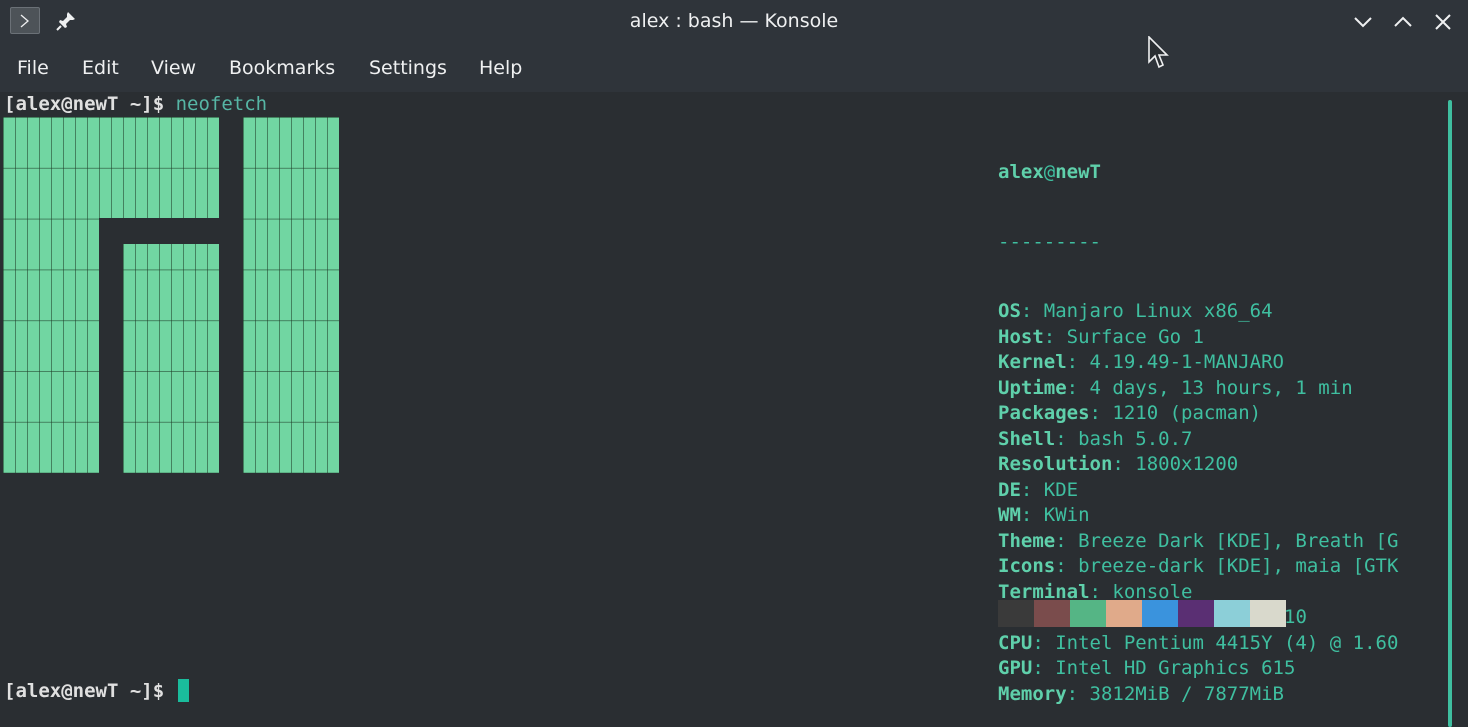  I want to click on color-palette, so click(1142, 613).